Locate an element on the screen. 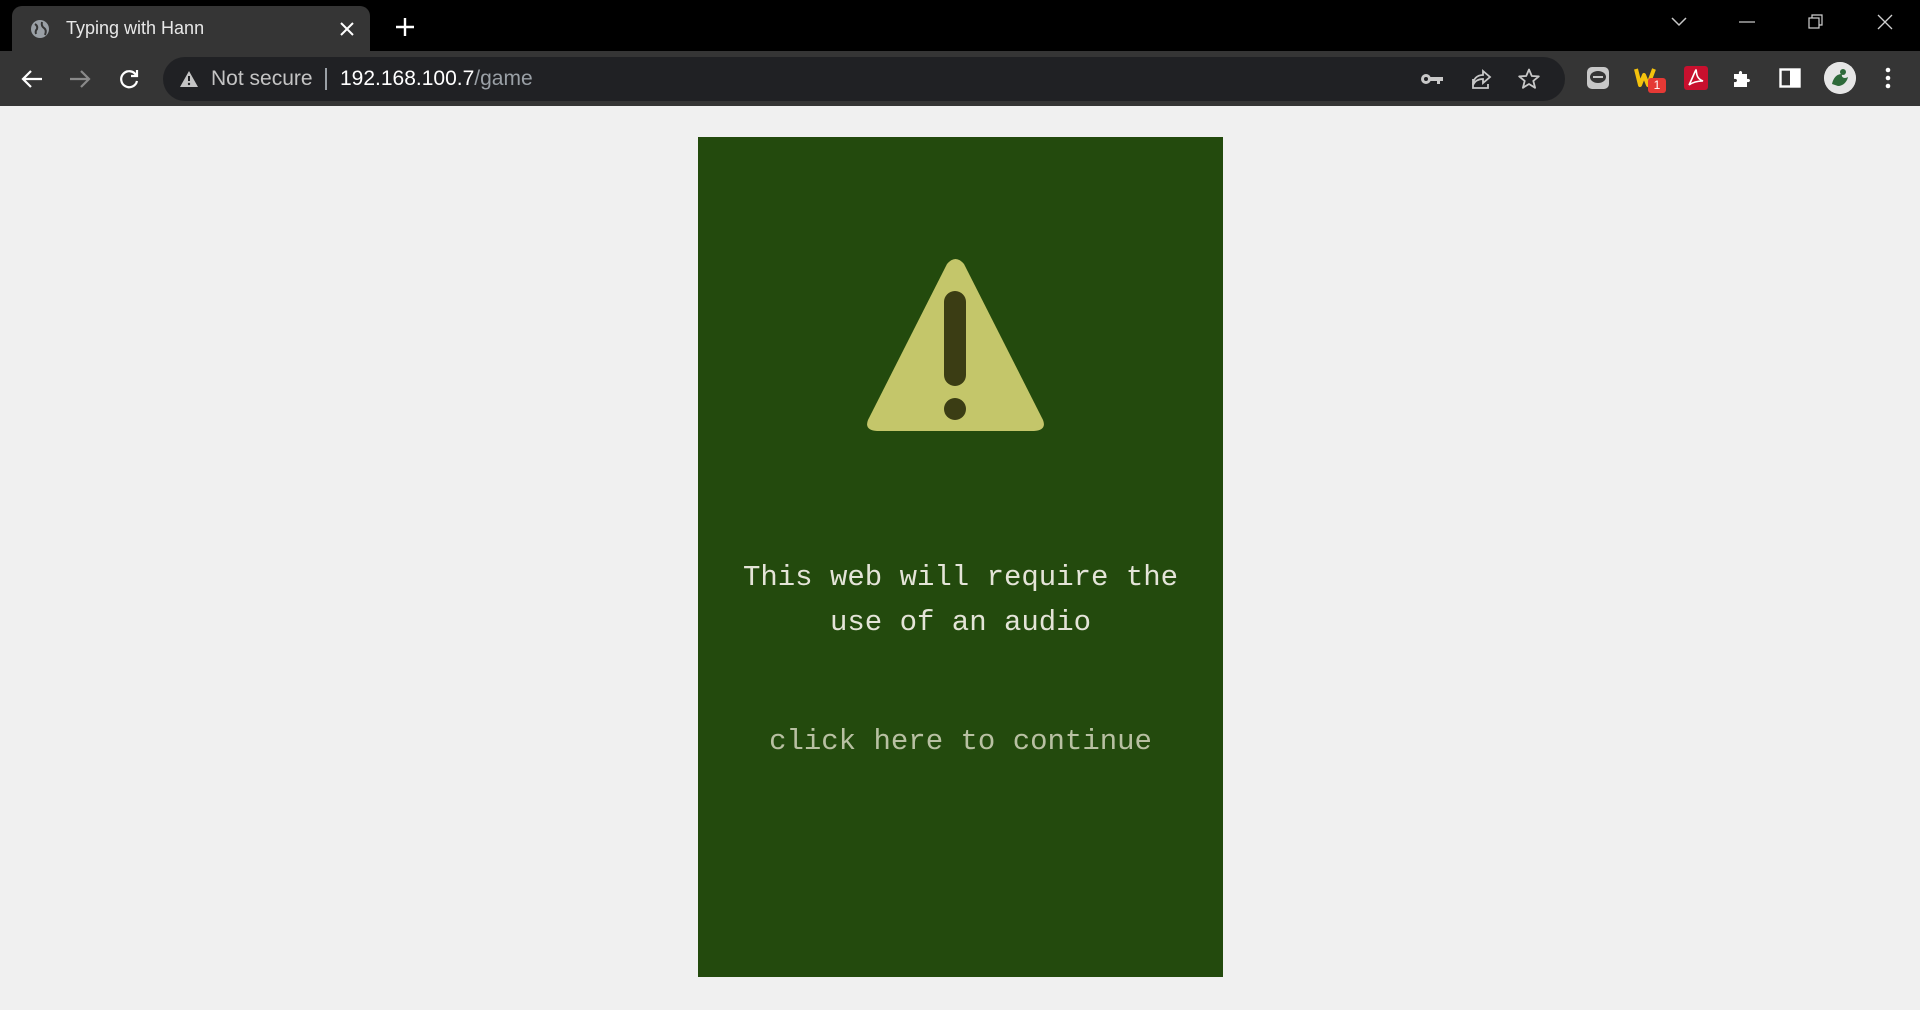 Image resolution: width=1920 pixels, height=1010 pixels. avatar is located at coordinates (1840, 78).